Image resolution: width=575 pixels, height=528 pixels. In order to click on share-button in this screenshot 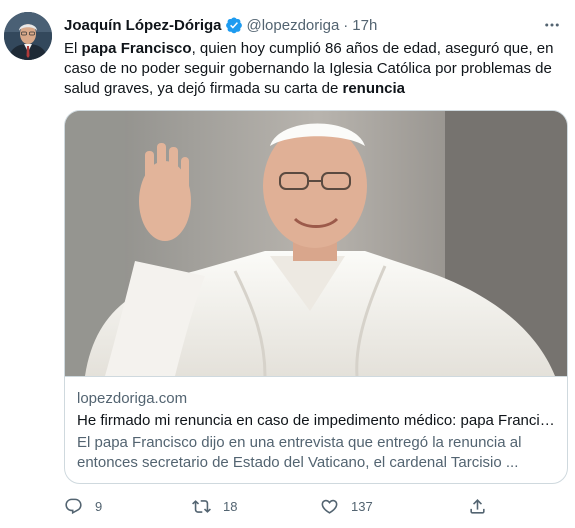, I will do `click(477, 506)`.